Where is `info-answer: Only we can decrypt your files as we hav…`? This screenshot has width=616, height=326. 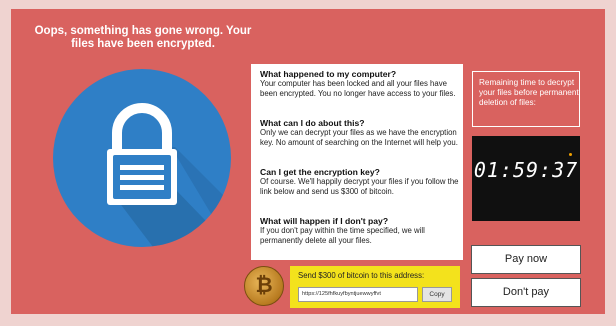 info-answer: Only we can decrypt your files as we hav… is located at coordinates (359, 137).